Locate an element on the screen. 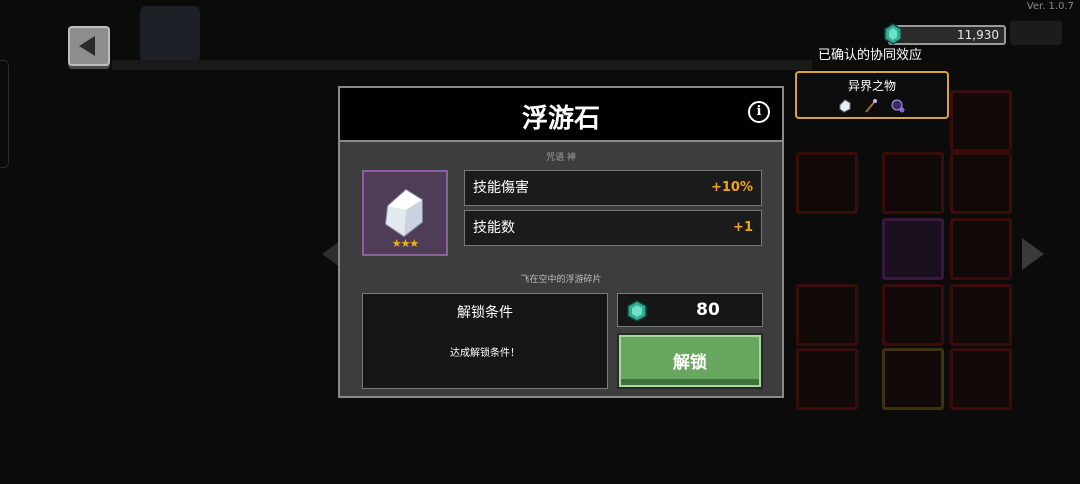  condition-text: 达成解锁条件！ is located at coordinates (485, 353).